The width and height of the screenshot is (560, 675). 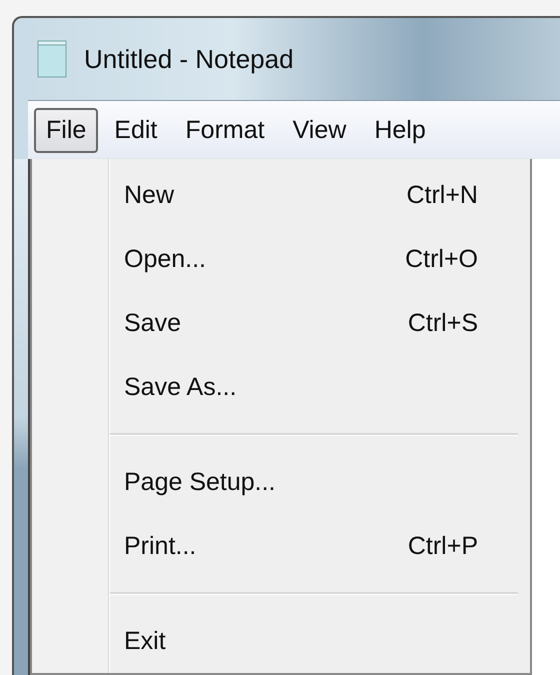 What do you see at coordinates (443, 323) in the screenshot?
I see `shortcut-label: Ctrl+S` at bounding box center [443, 323].